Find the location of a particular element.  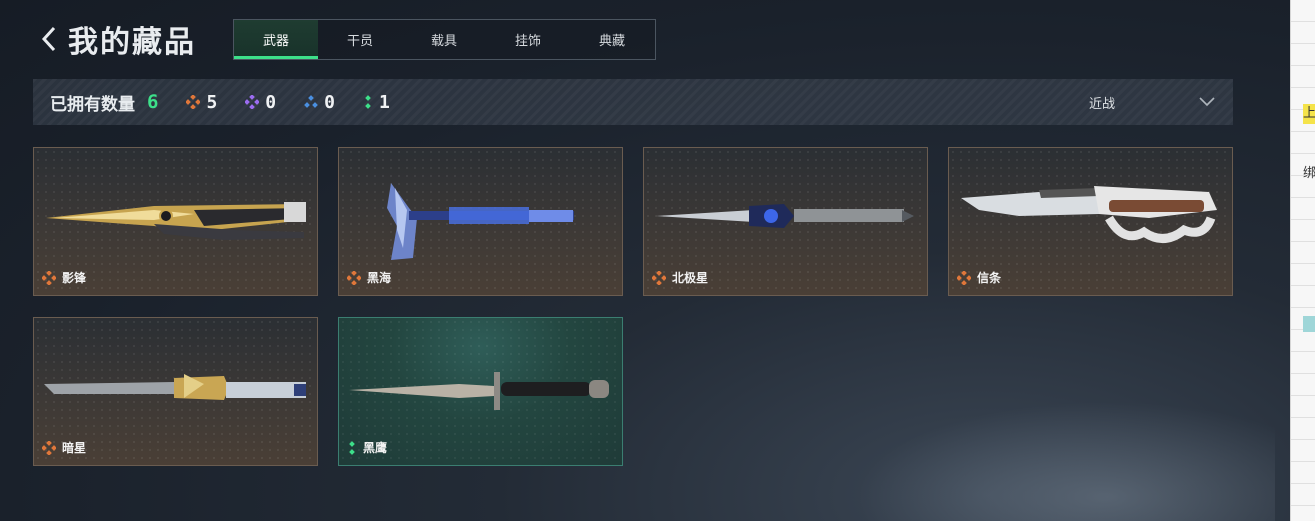

weapon-card: 暗星 is located at coordinates (175, 391).